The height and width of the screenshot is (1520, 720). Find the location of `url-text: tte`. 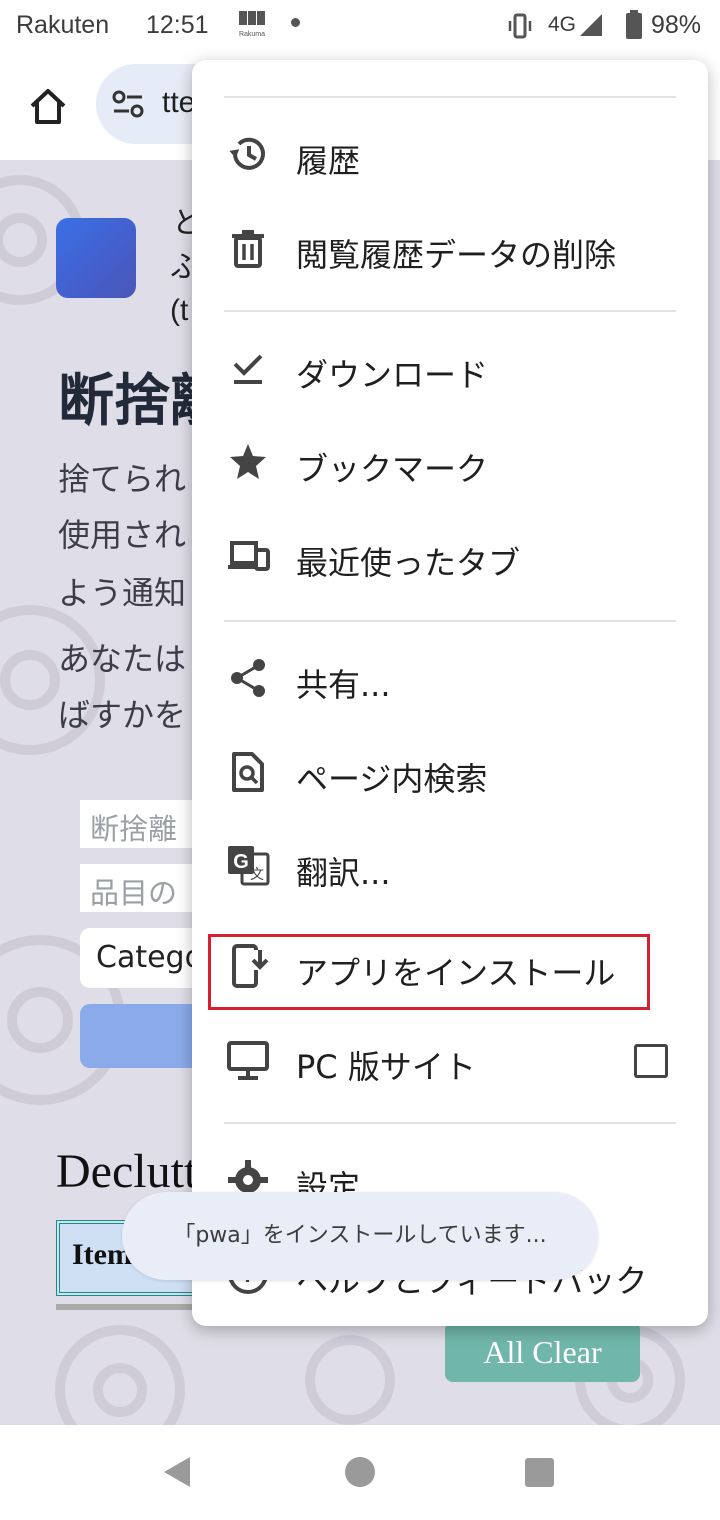

url-text: tte is located at coordinates (179, 102).